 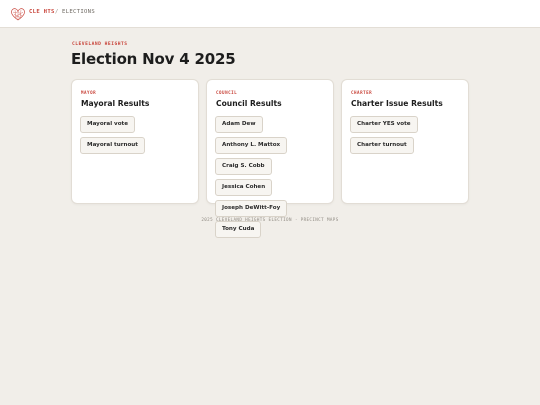 I want to click on chip-list: Charter YES vote Charter turnout, so click(x=407, y=135).